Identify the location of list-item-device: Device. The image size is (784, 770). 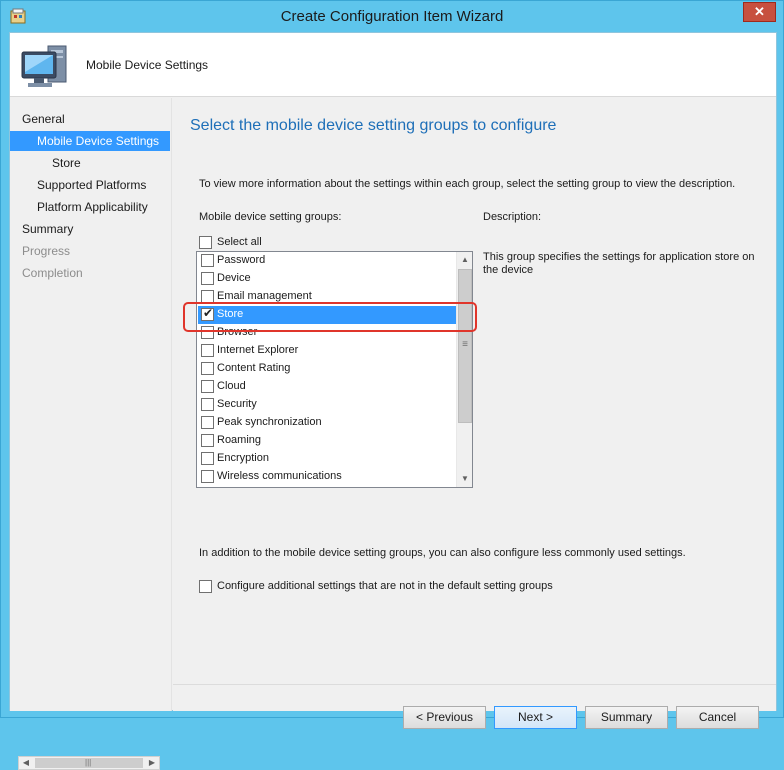
(327, 279).